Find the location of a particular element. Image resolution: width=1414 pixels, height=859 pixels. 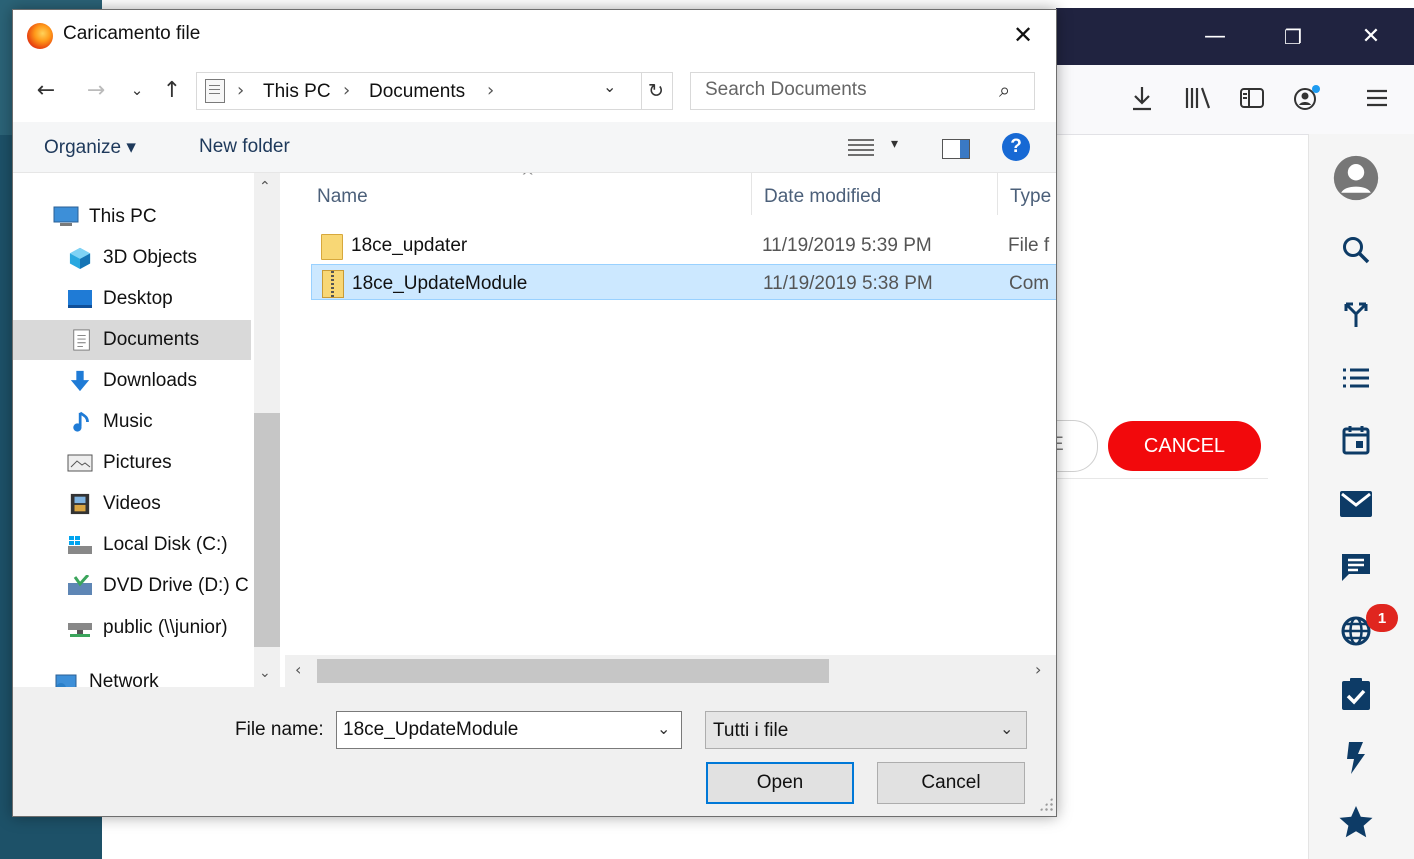

account-icon is located at coordinates (1307, 98).